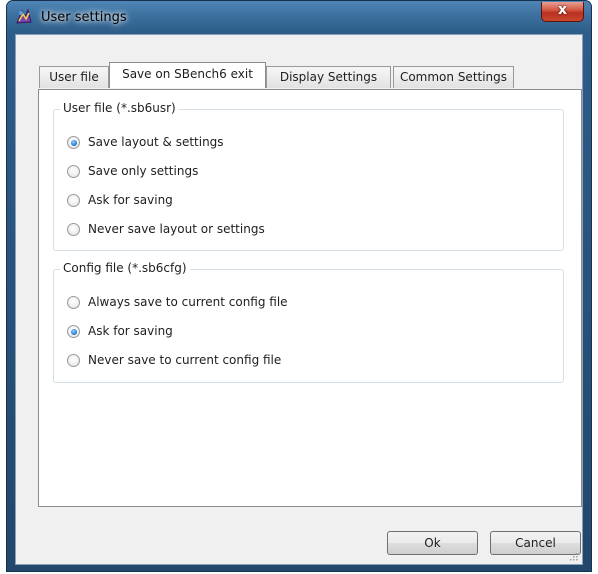  What do you see at coordinates (125, 268) in the screenshot?
I see `config-file-group-legend: Config file (*.sb6cfg)` at bounding box center [125, 268].